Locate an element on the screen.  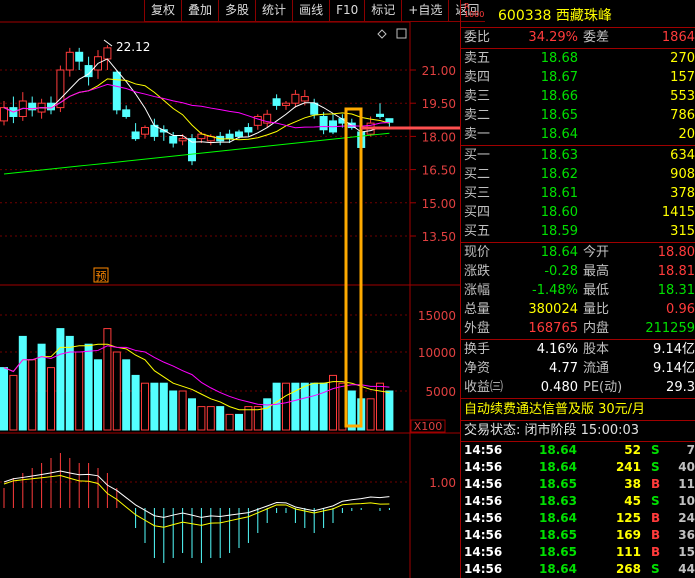
stock-title: 600338 西藏珠峰 is located at coordinates (555, 15).